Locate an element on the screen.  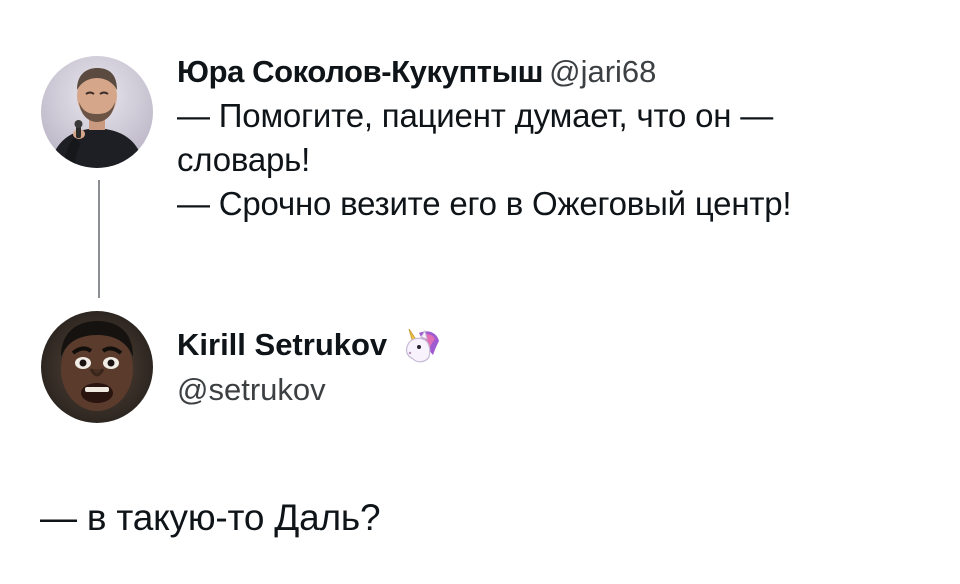
author-handle: @jari68 is located at coordinates (602, 71).